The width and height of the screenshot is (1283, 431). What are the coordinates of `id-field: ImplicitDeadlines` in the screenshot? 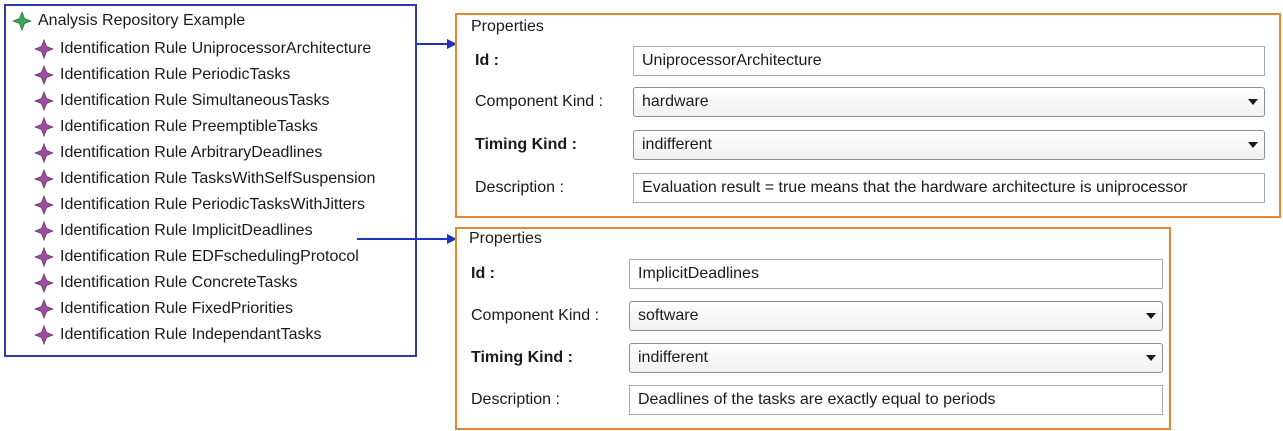 It's located at (896, 274).